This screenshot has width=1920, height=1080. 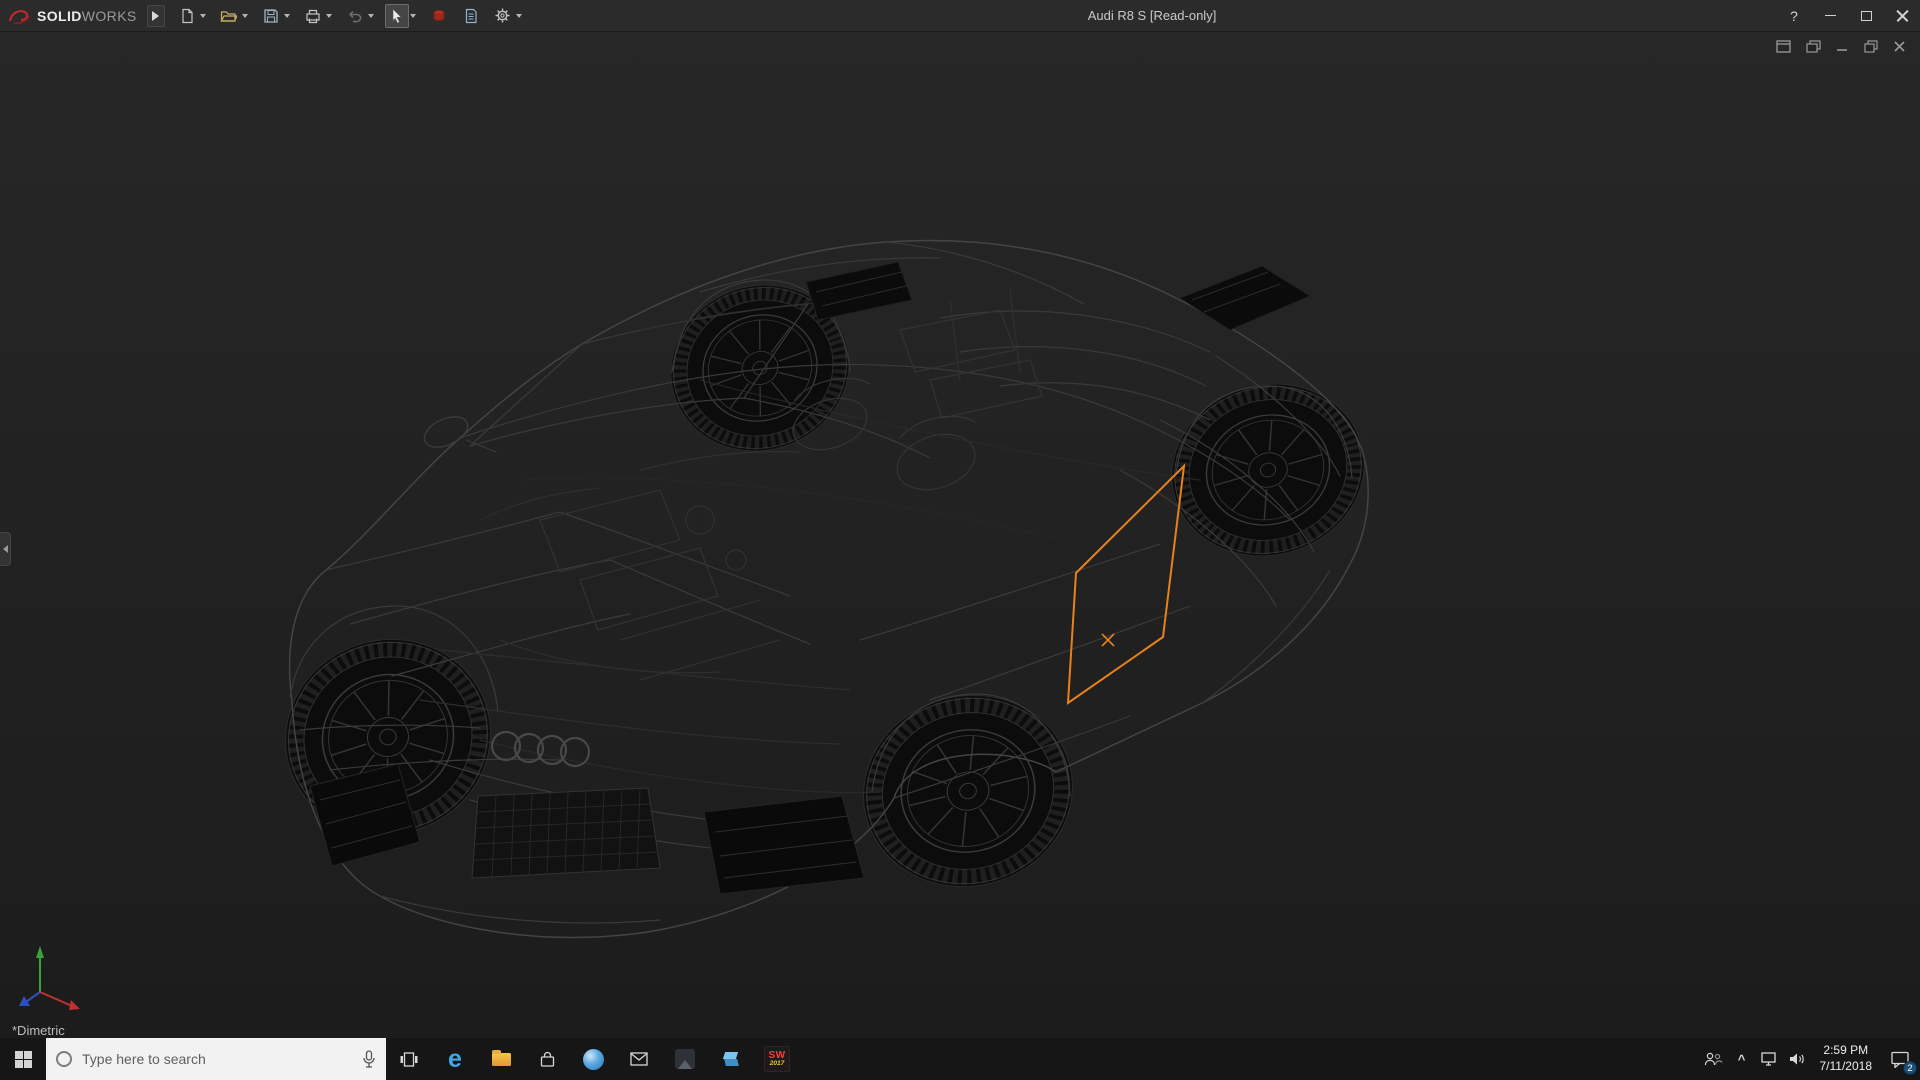 I want to click on clock-time: 2:59 PM, so click(x=1846, y=1050).